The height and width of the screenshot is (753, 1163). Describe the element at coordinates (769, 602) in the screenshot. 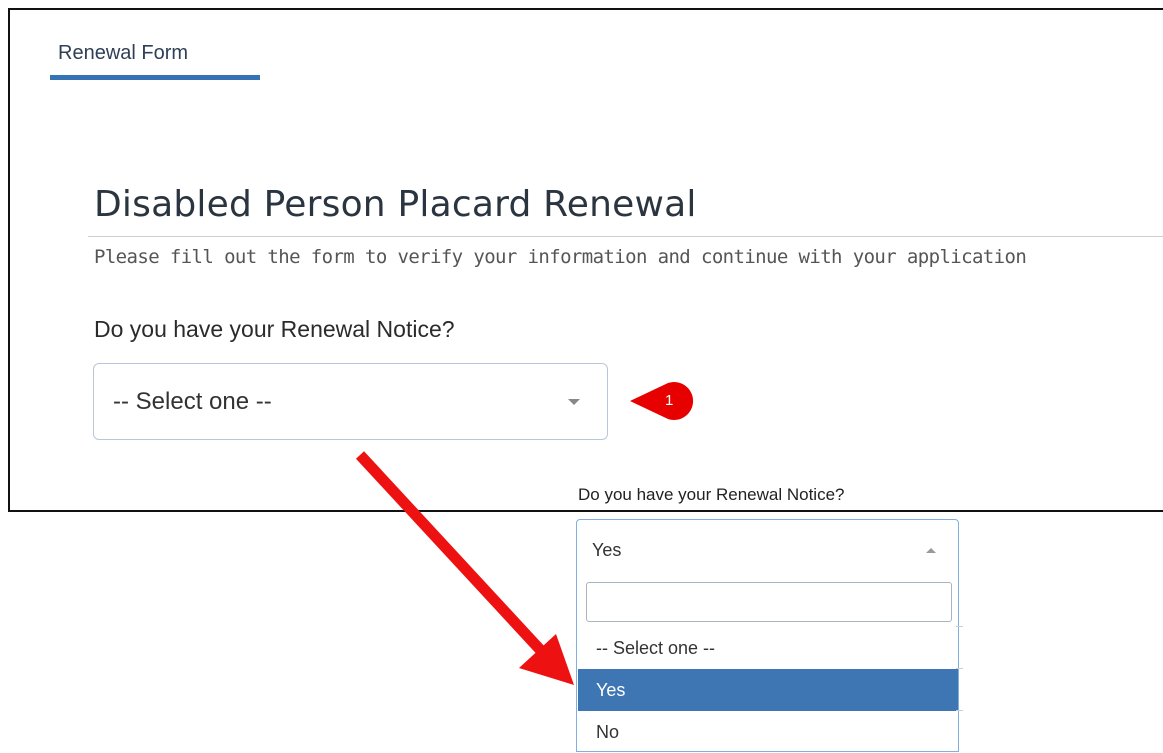

I see `dropdown-search-input` at that location.